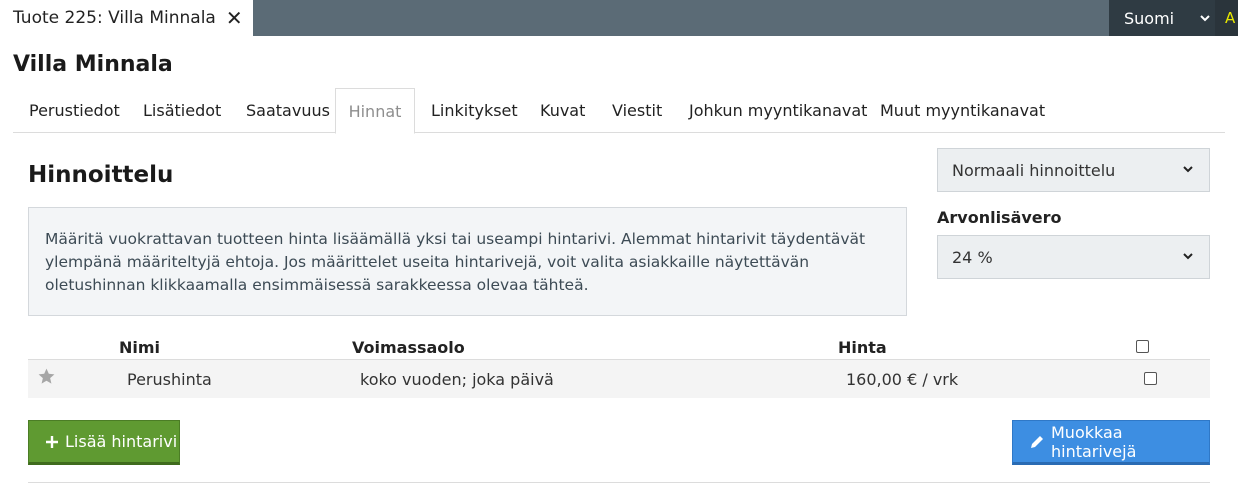 The image size is (1238, 496). I want to click on page-title: Villa Minnala, so click(93, 64).